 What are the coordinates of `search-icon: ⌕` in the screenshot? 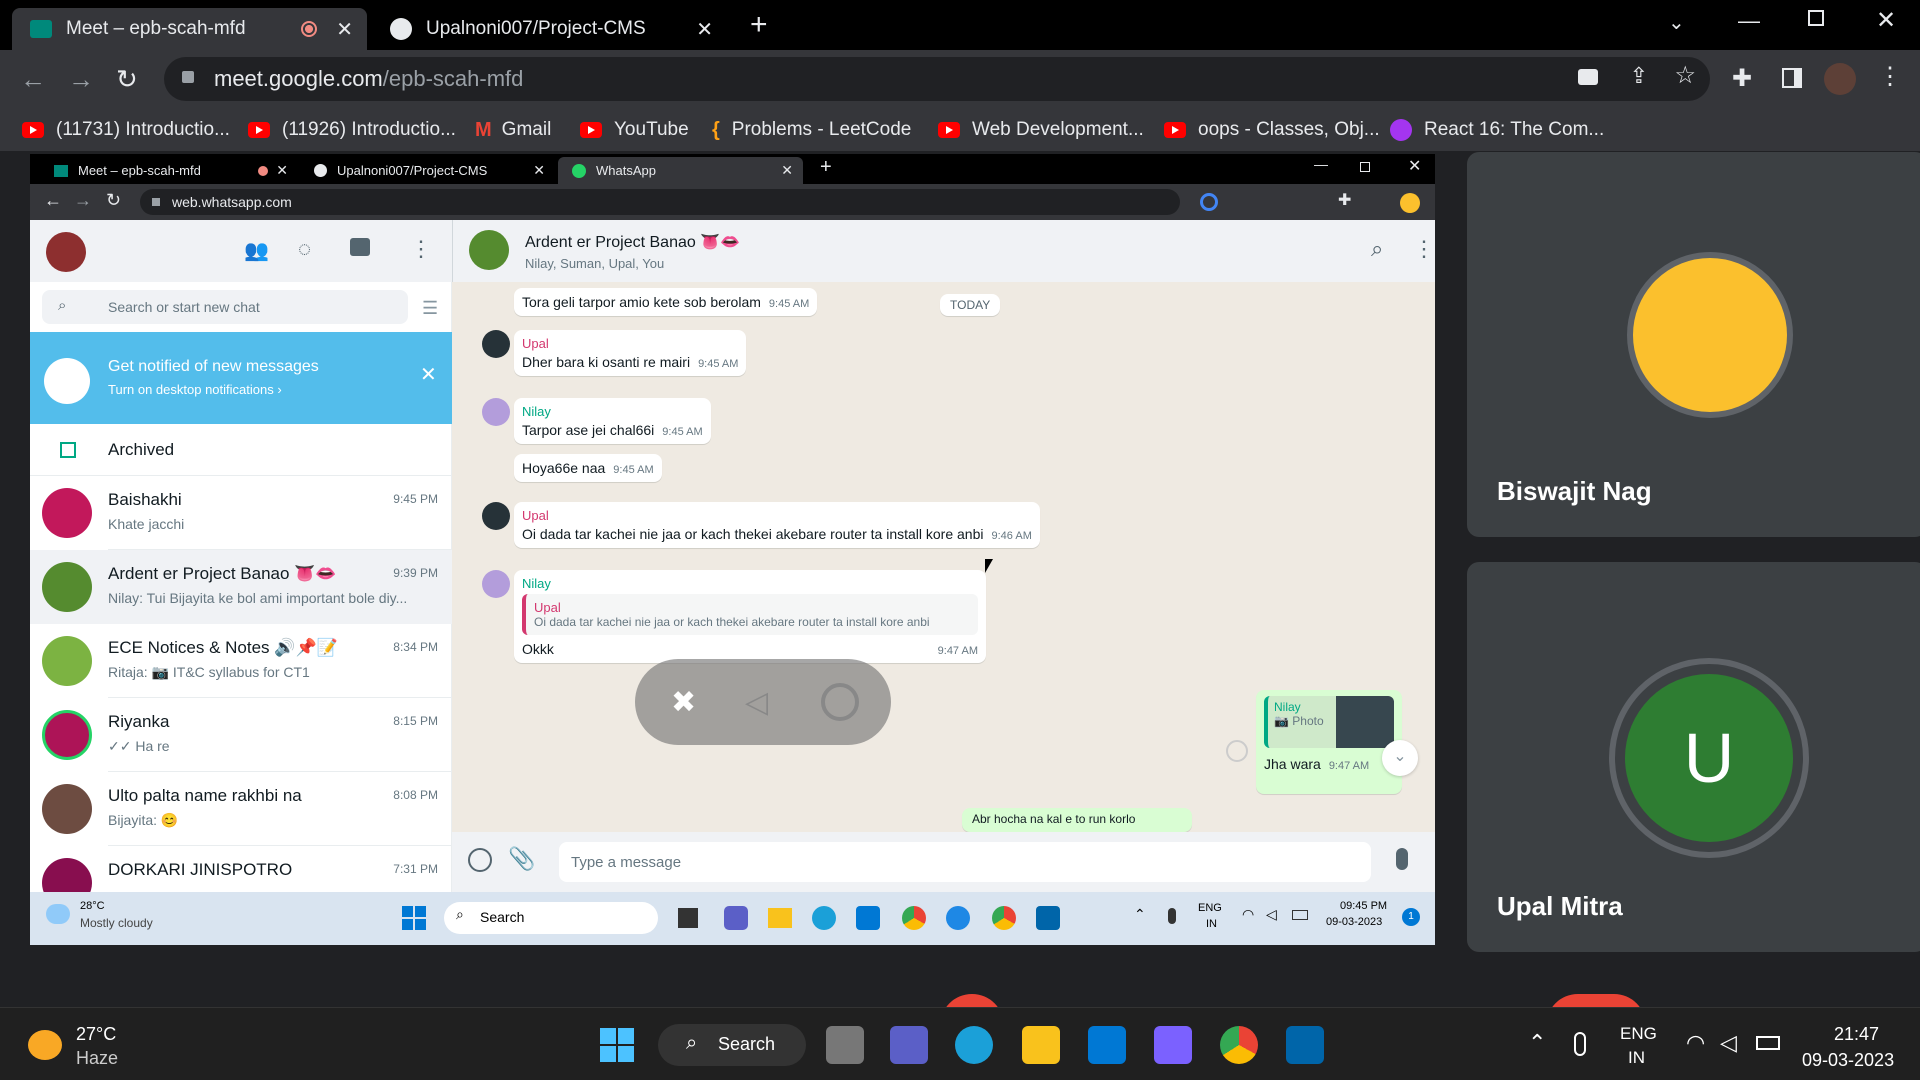 It's located at (1377, 249).